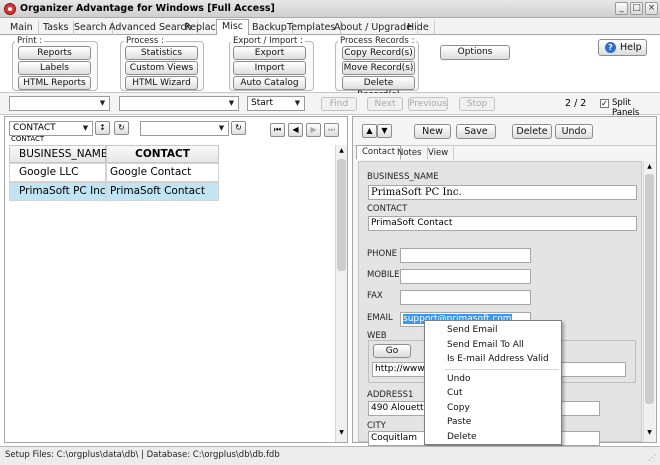 The width and height of the screenshot is (660, 465). What do you see at coordinates (476, 131) in the screenshot?
I see `save-button: Save` at bounding box center [476, 131].